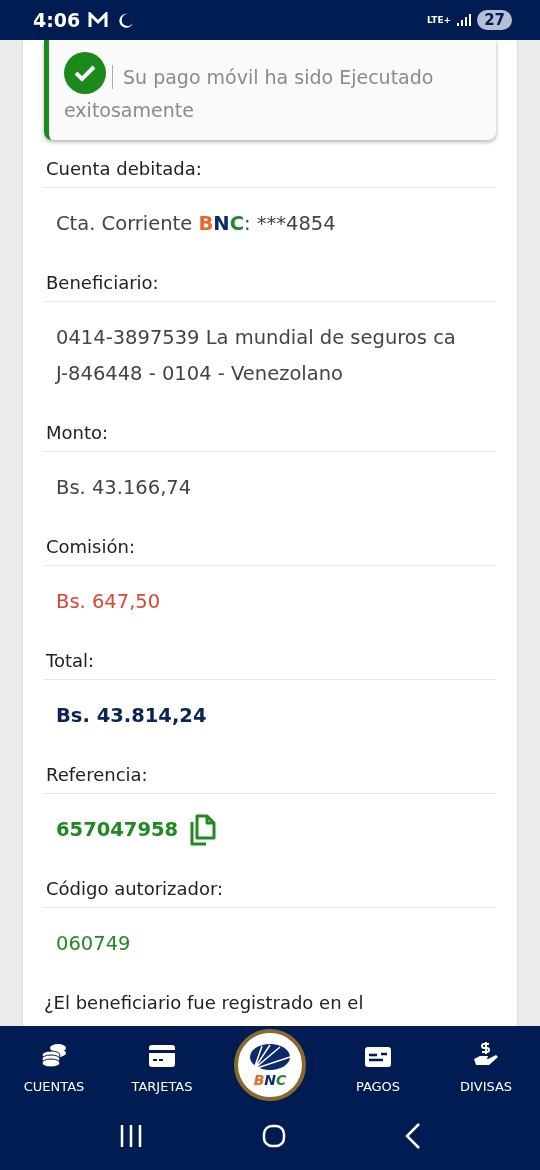 Image resolution: width=540 pixels, height=1170 pixels. I want to click on field-label: Beneficiario:, so click(270, 287).